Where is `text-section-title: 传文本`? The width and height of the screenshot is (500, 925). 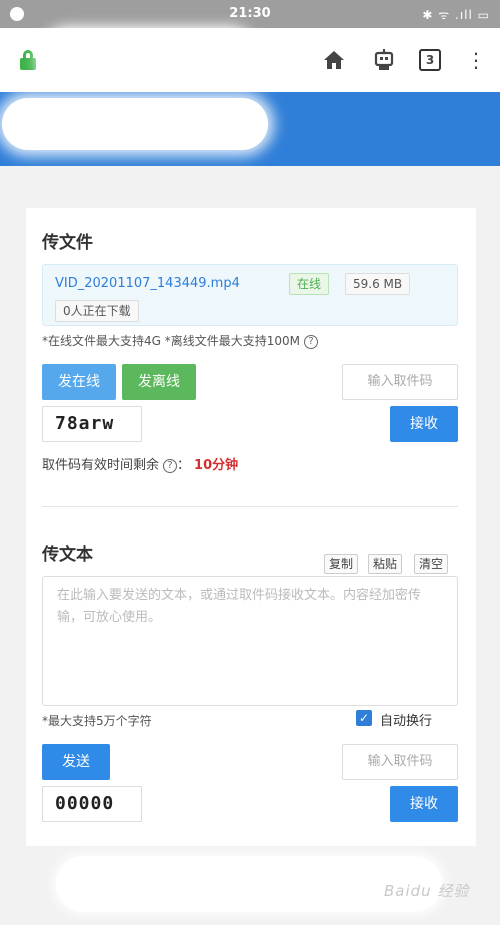 text-section-title: 传文本 is located at coordinates (67, 555).